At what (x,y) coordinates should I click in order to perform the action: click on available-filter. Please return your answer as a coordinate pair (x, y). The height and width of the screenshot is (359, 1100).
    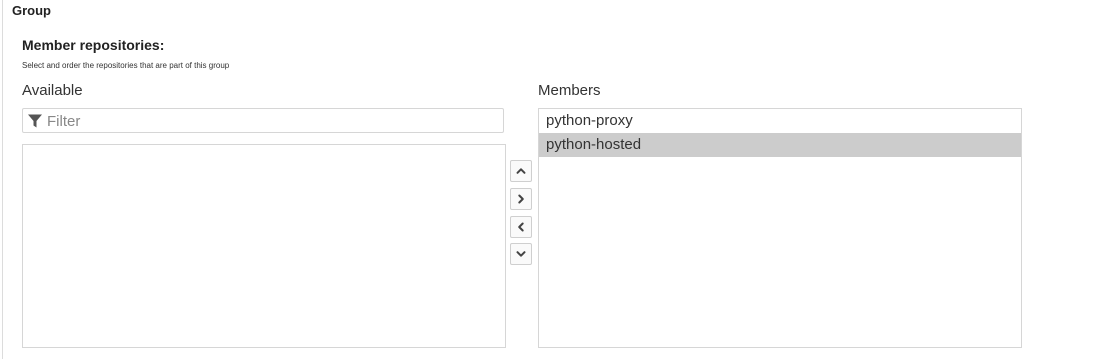
    Looking at the image, I should click on (263, 120).